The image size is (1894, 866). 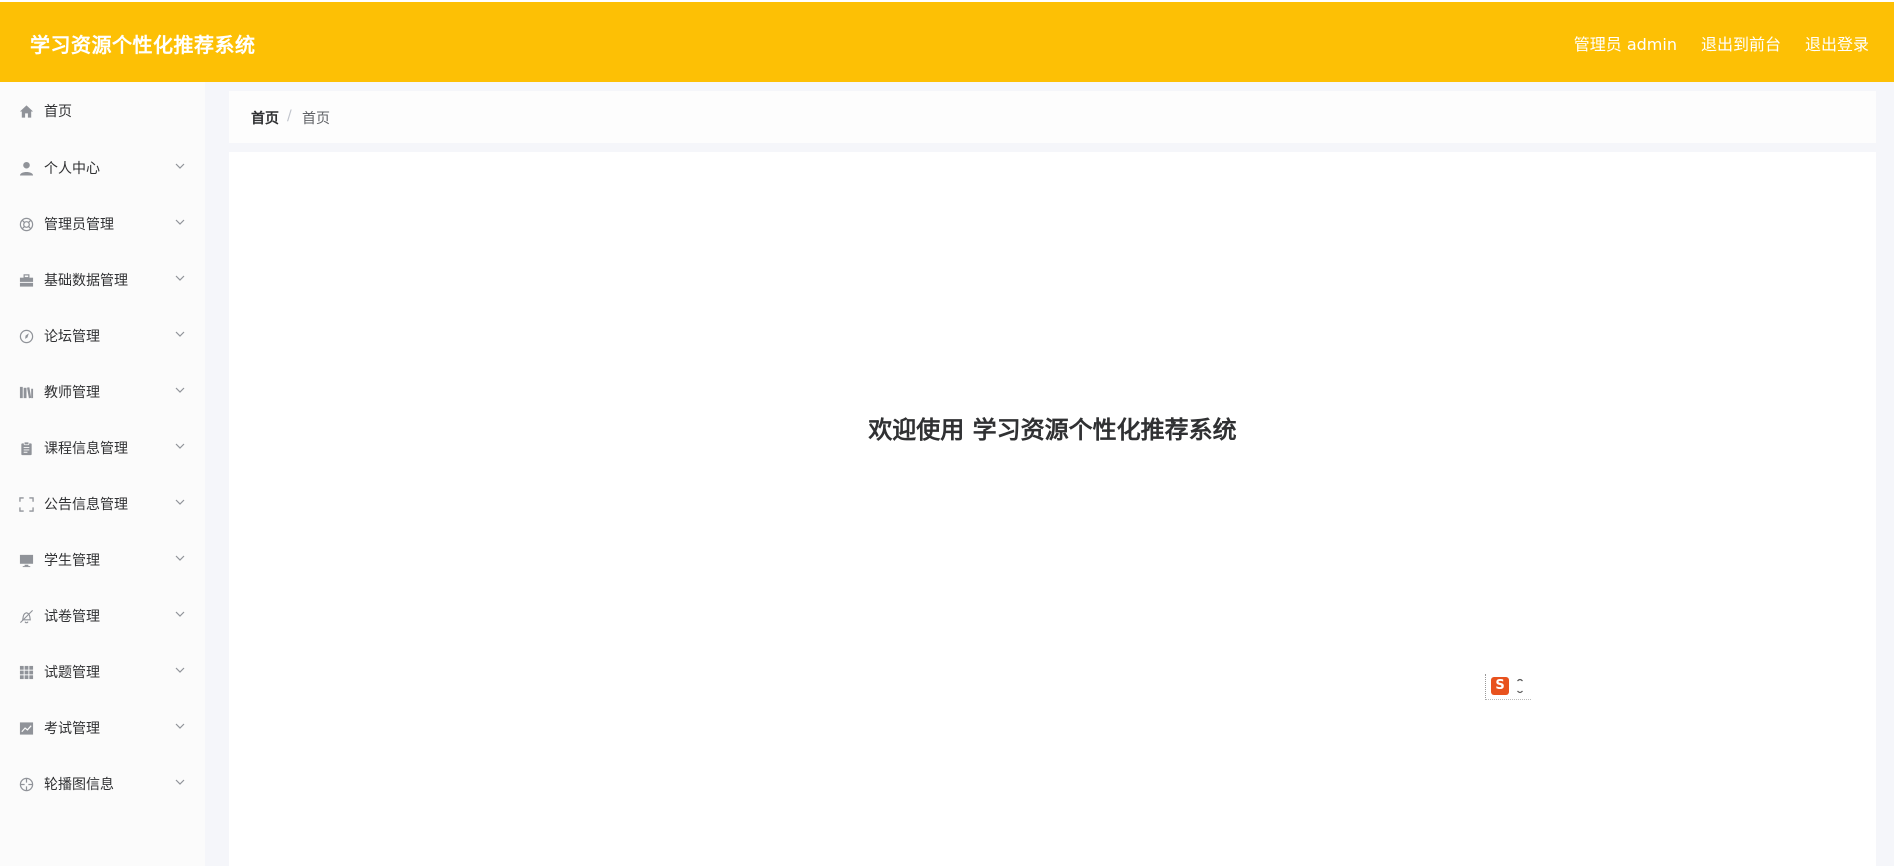 What do you see at coordinates (102, 168) in the screenshot?
I see `sidebar-item-personal-center: 个人中心` at bounding box center [102, 168].